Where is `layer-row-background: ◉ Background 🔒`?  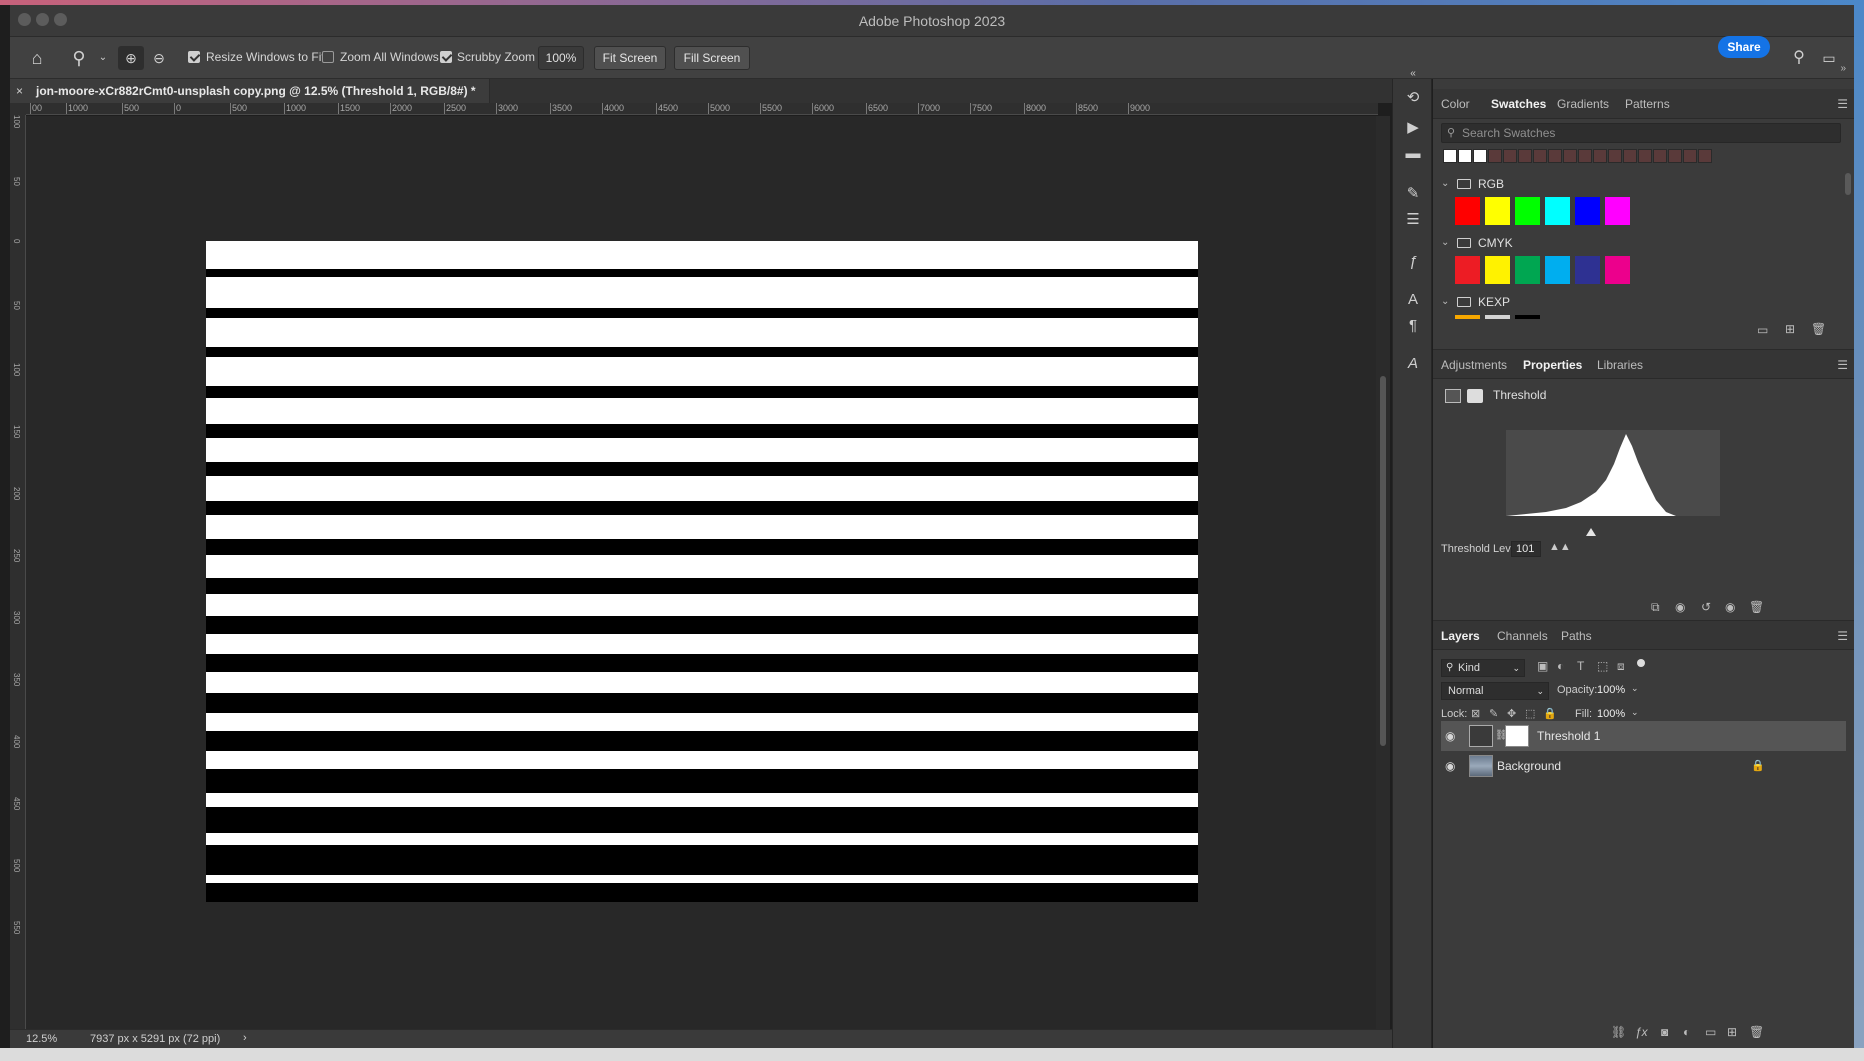
layer-row-background: ◉ Background 🔒 is located at coordinates (1643, 766).